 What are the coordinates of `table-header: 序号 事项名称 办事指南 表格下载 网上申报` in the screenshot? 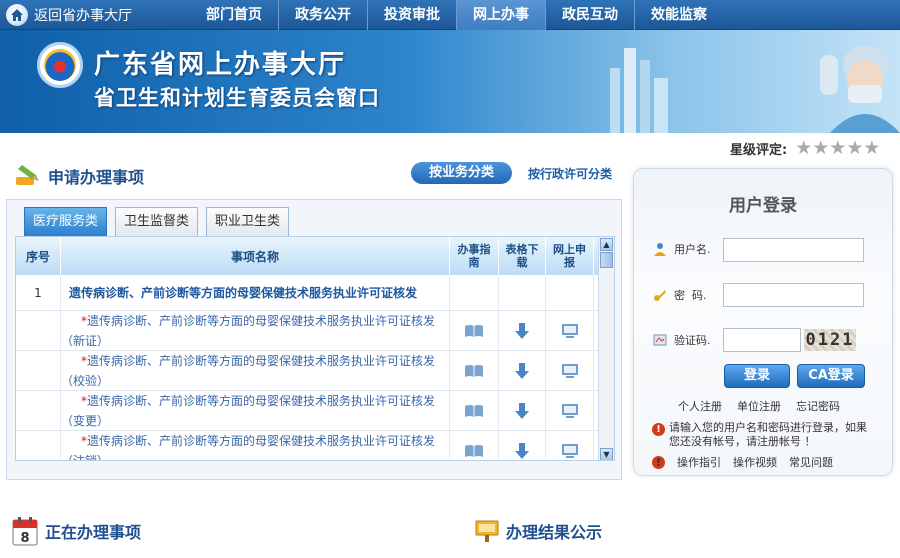 It's located at (307, 256).